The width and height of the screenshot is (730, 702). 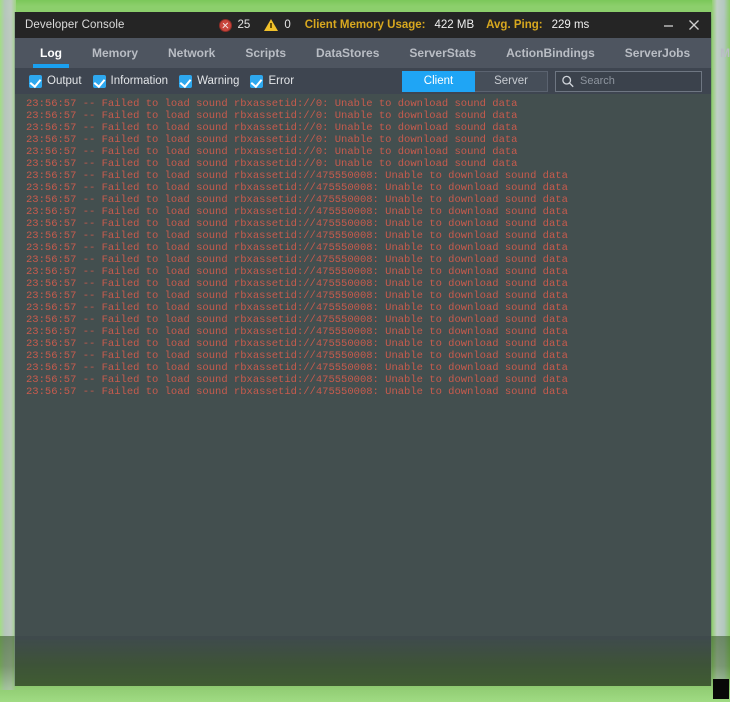 I want to click on minimize-icon, so click(x=668, y=25).